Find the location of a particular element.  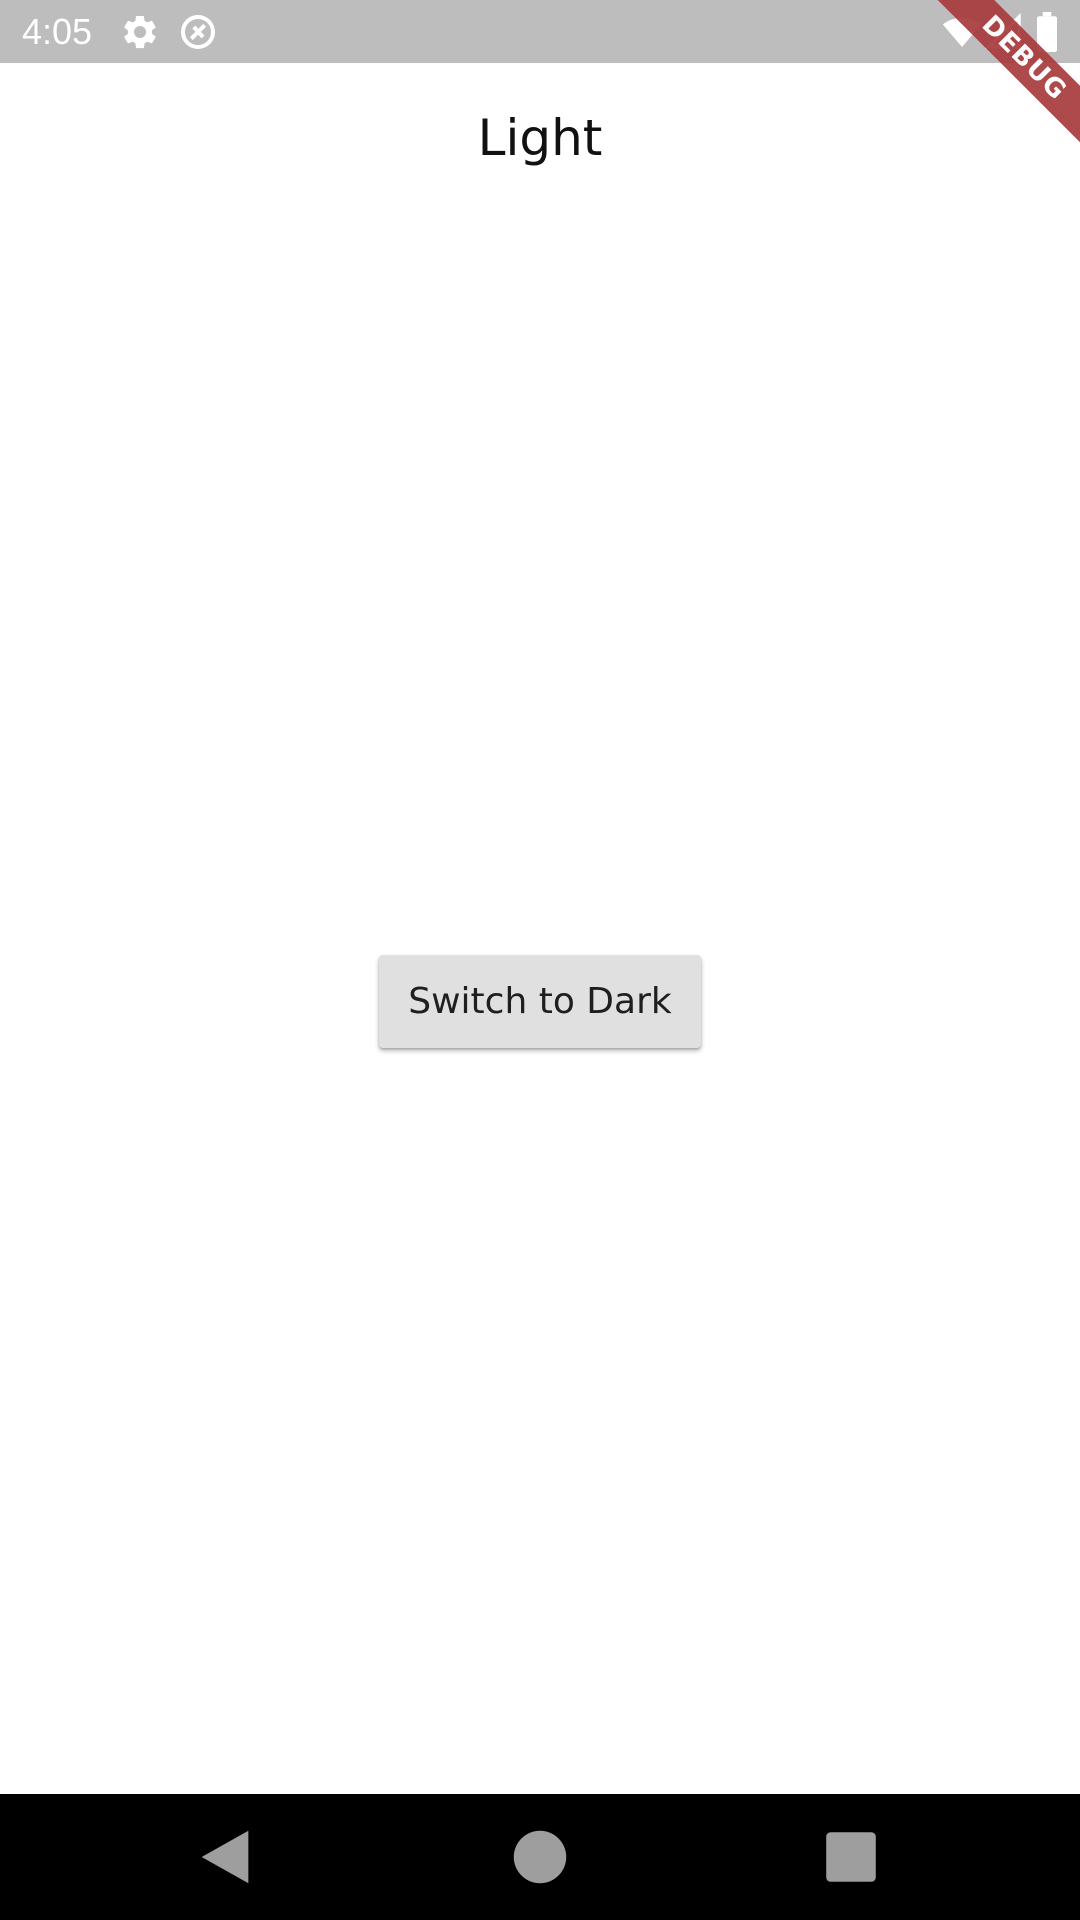

switch-theme-button-label: Switch to Dark is located at coordinates (540, 1001).